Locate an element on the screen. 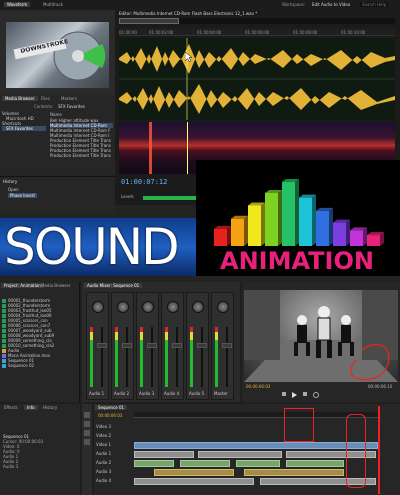  mixer-channel-strip: Audio 2 is located at coordinates (122, 346).